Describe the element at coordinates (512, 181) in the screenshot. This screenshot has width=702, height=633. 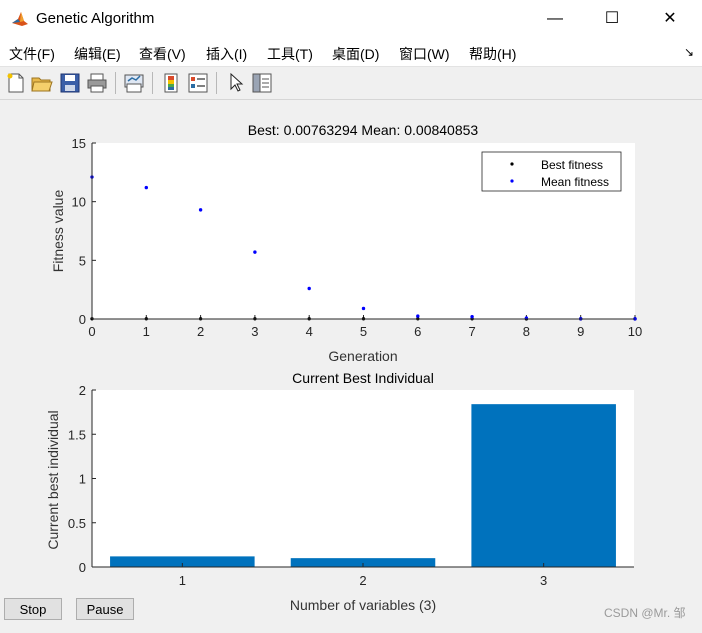
I see `legend-marker-mean` at that location.